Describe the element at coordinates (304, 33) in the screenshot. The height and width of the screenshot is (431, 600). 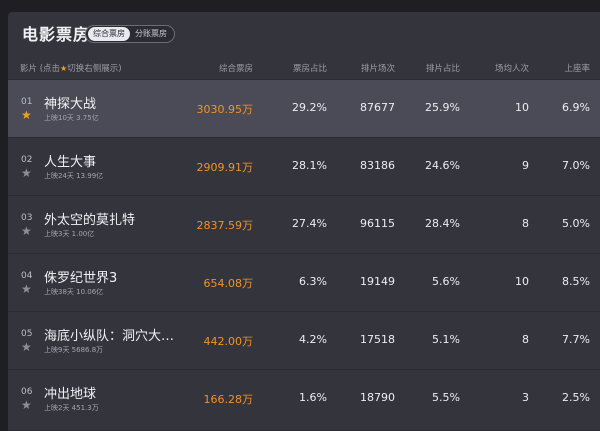
I see `title-bar: 电影票房 综合票房 分账票房` at that location.